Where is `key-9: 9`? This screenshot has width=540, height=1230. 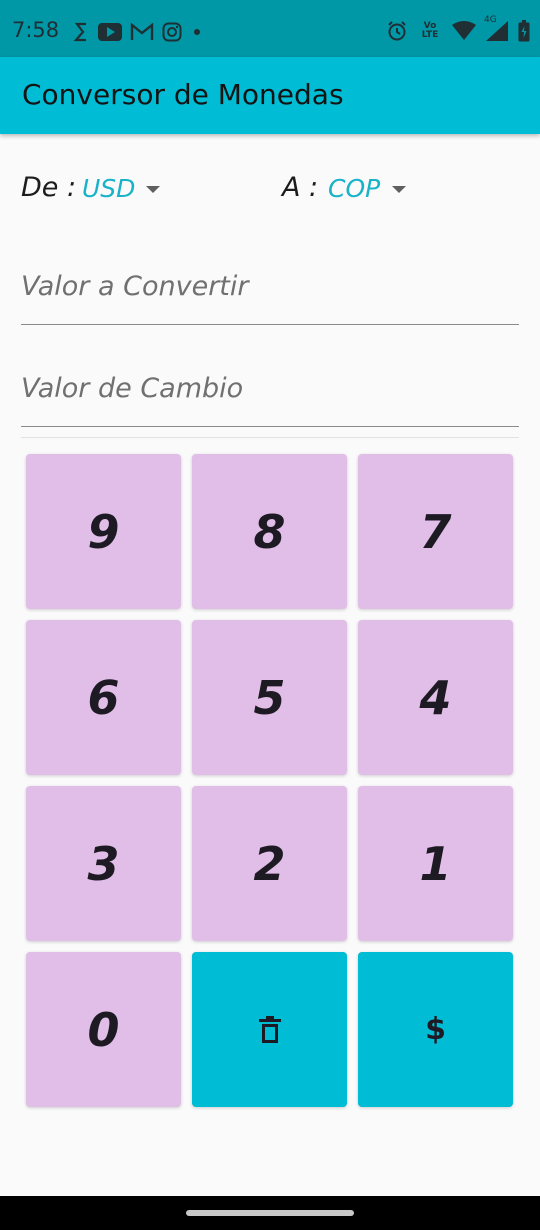 key-9: 9 is located at coordinates (103, 531).